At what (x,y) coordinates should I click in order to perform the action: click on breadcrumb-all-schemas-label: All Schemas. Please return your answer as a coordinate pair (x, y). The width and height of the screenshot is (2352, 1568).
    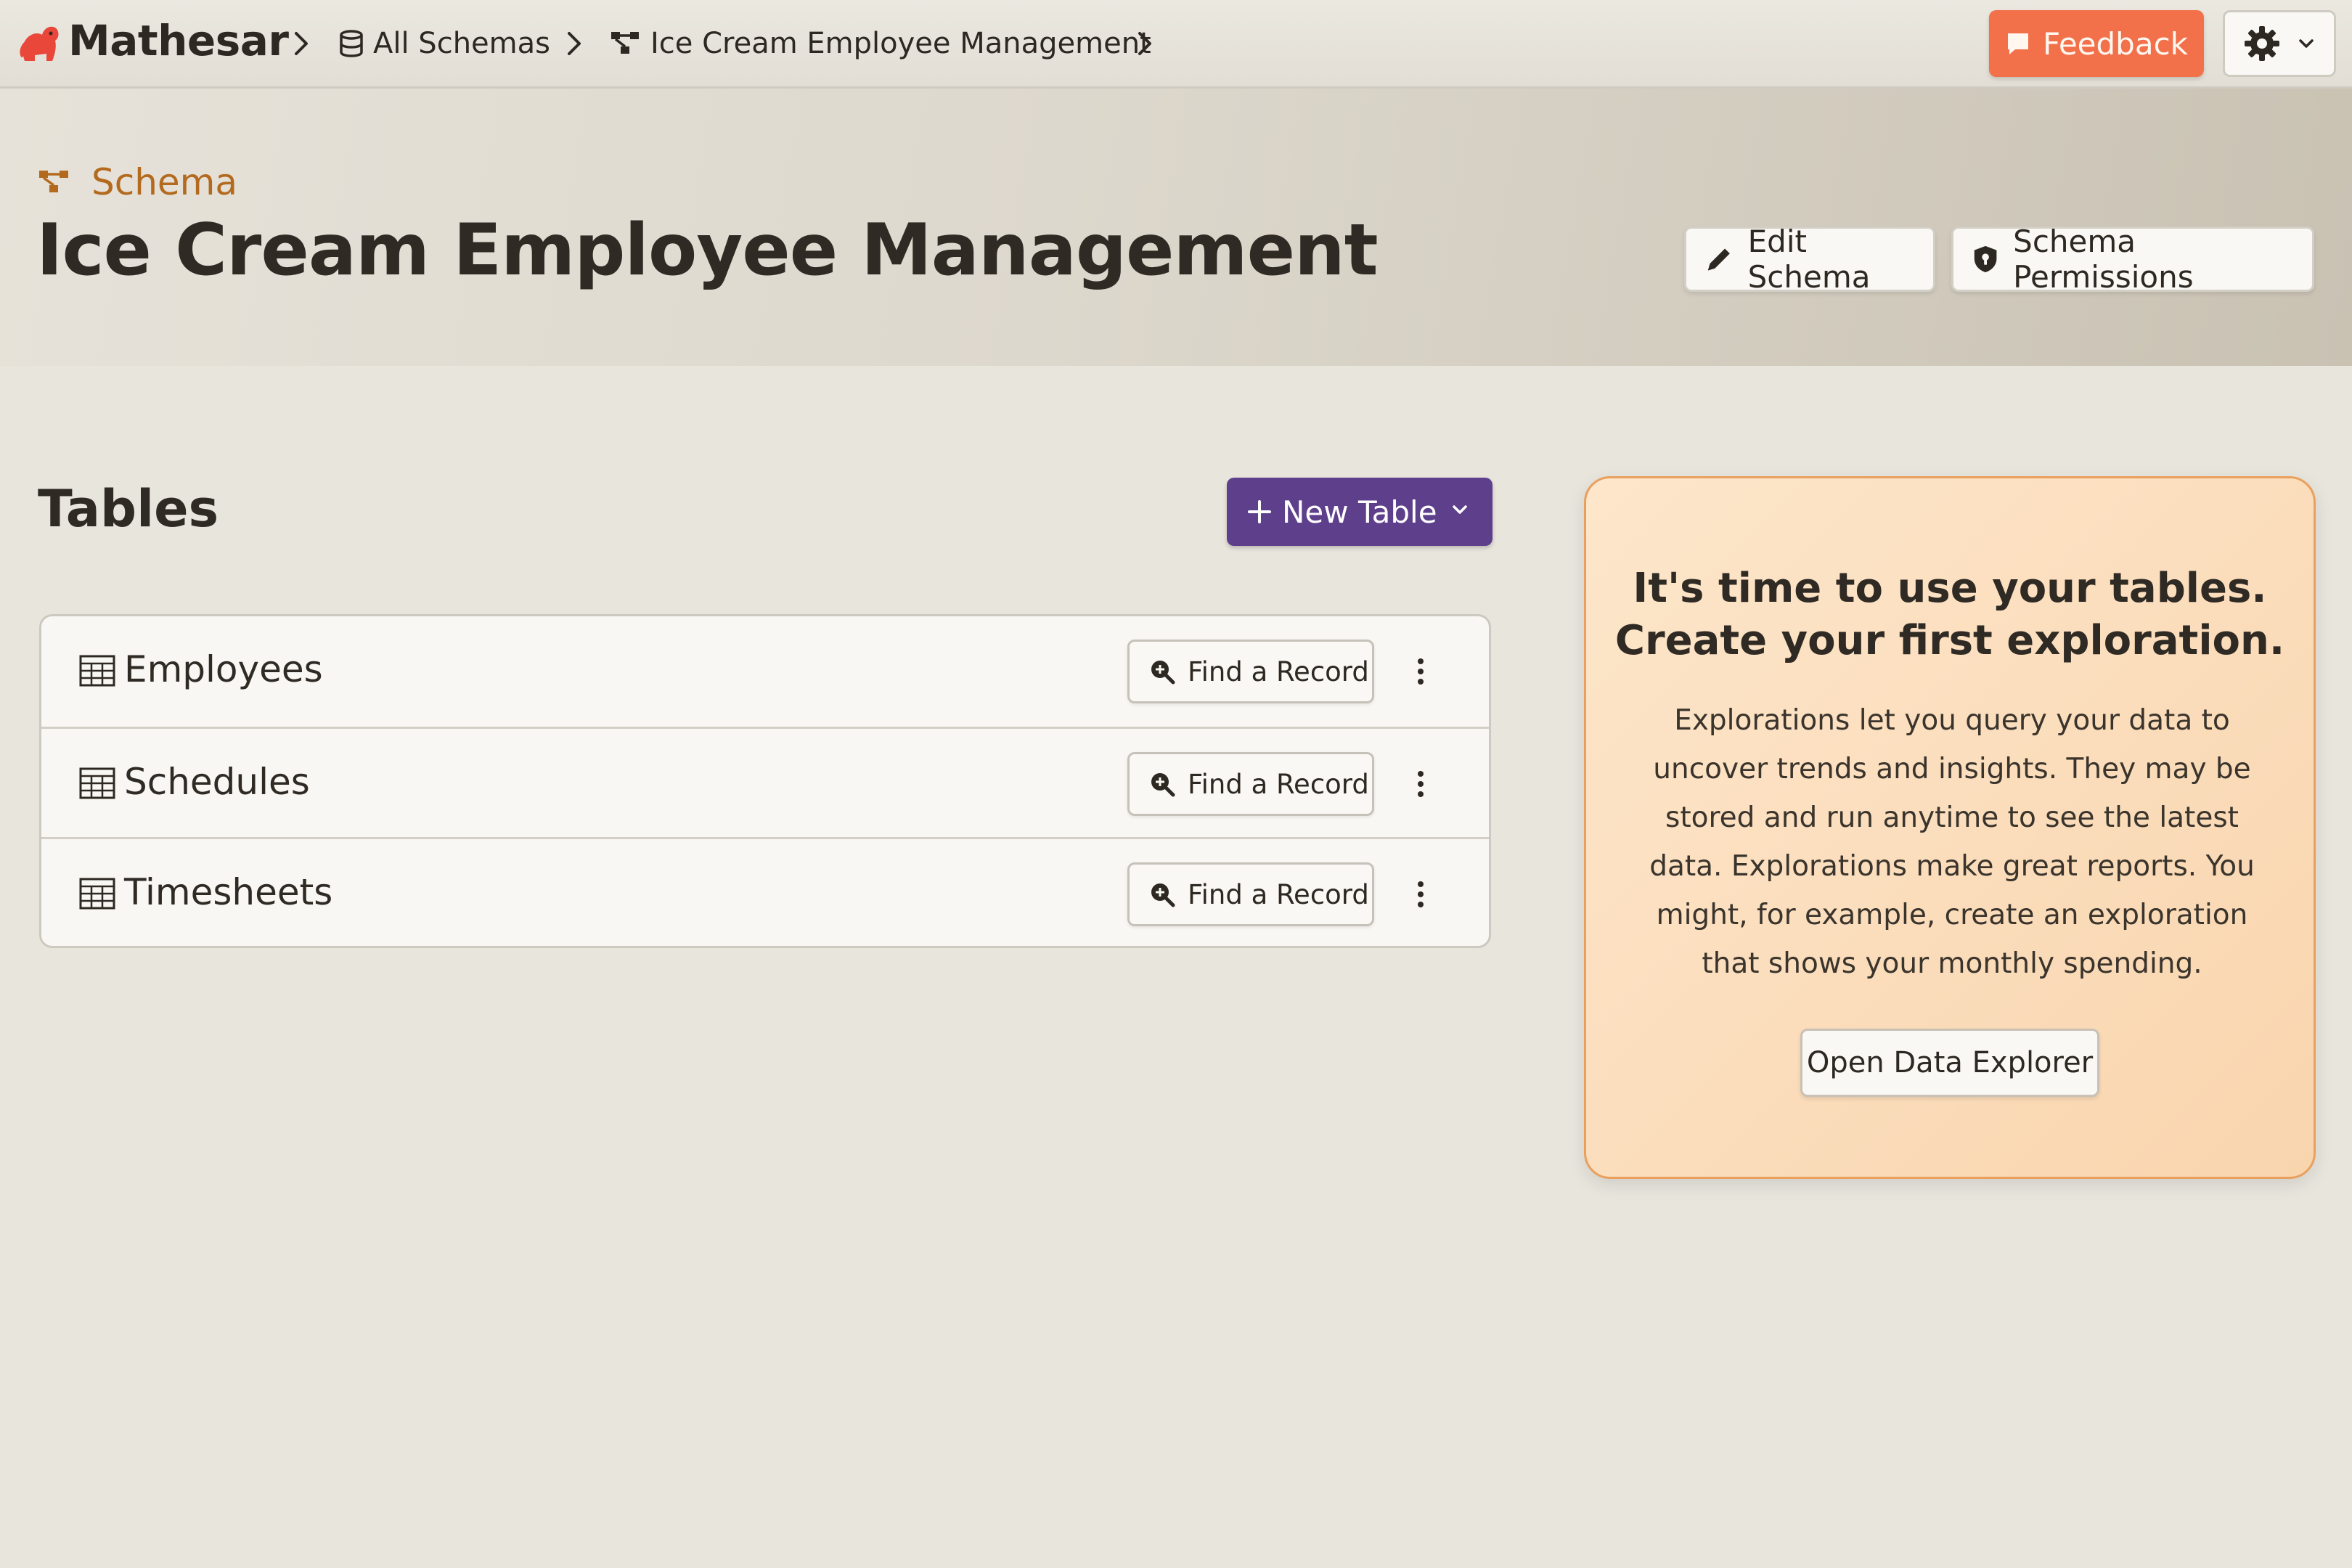
    Looking at the image, I should click on (462, 44).